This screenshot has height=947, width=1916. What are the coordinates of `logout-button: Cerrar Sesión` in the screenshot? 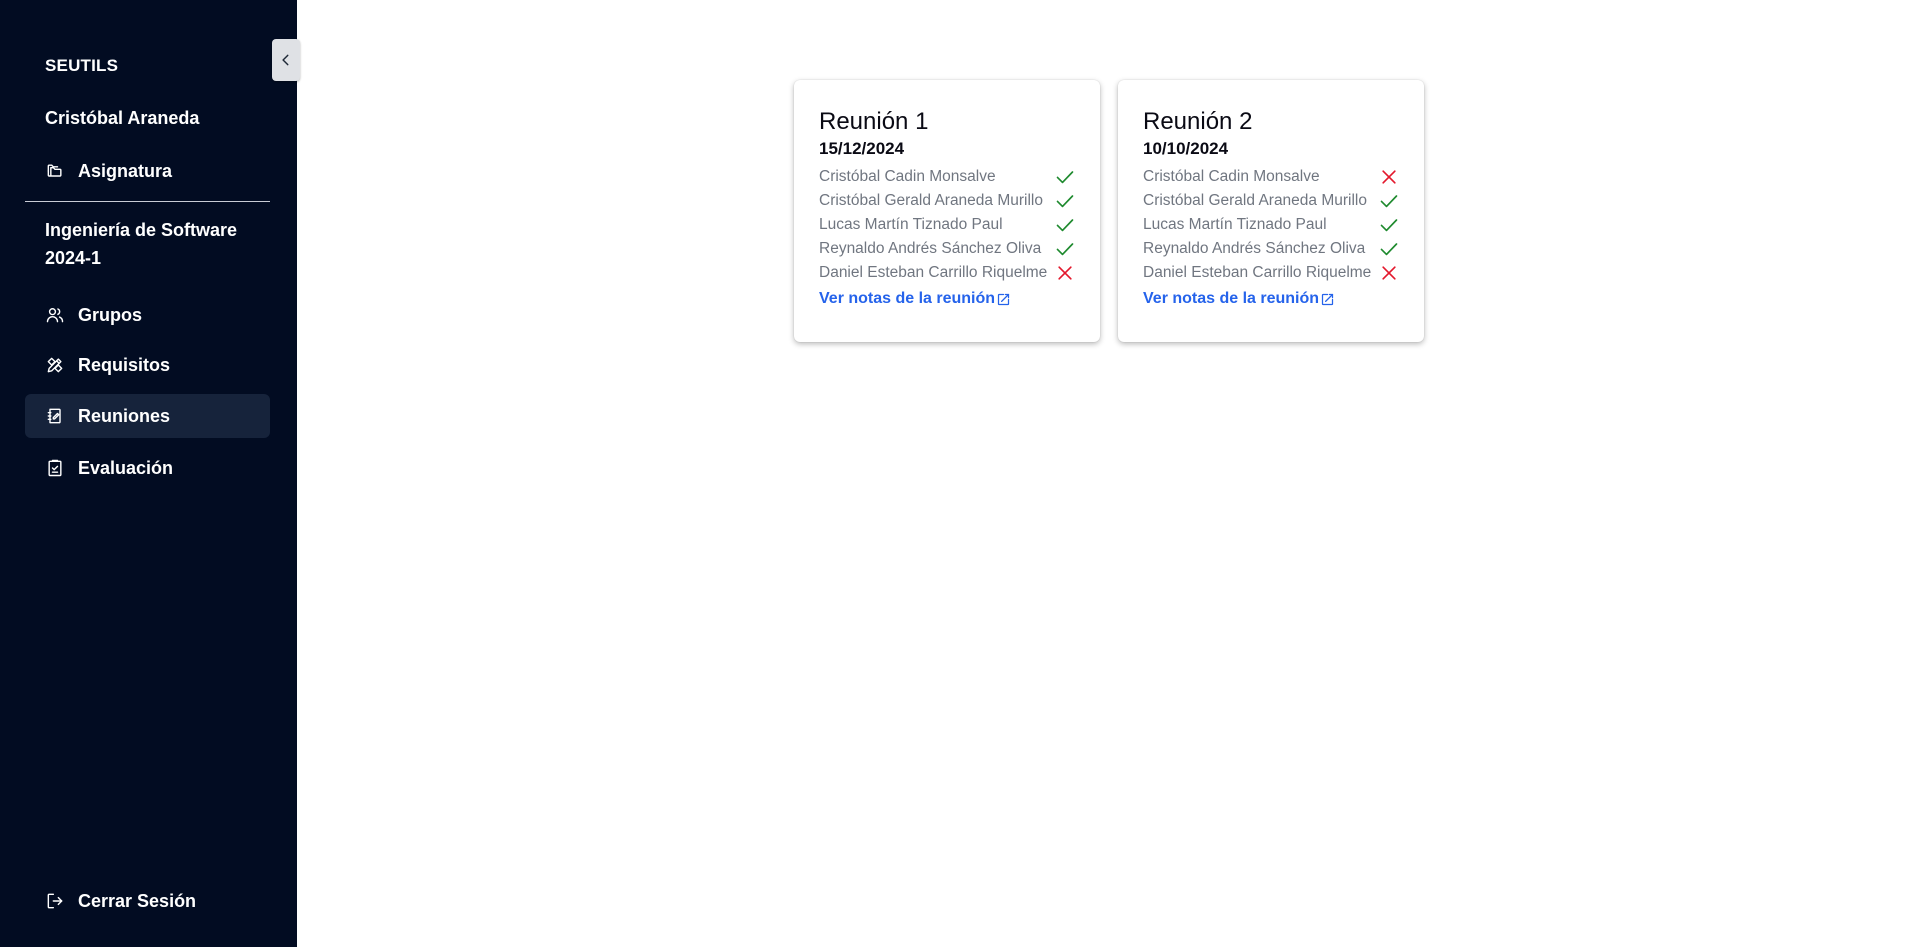 It's located at (147, 901).